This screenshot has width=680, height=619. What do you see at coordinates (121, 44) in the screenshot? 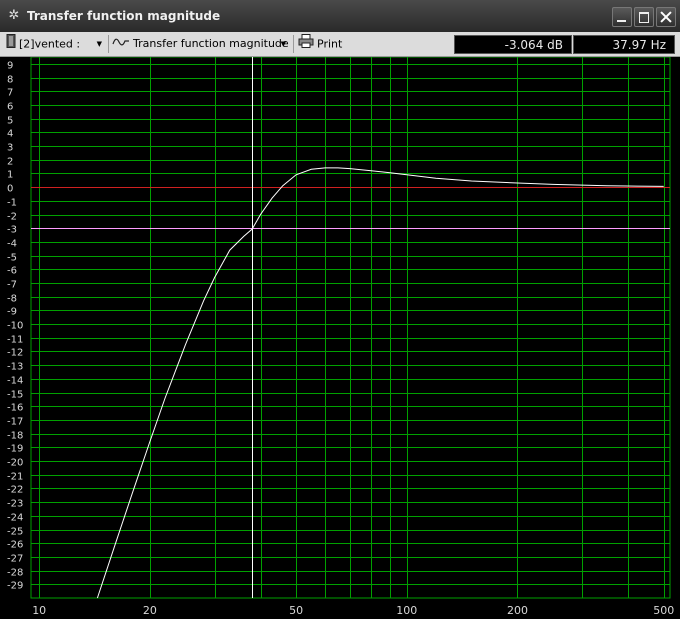
I see `waveform-icon` at bounding box center [121, 44].